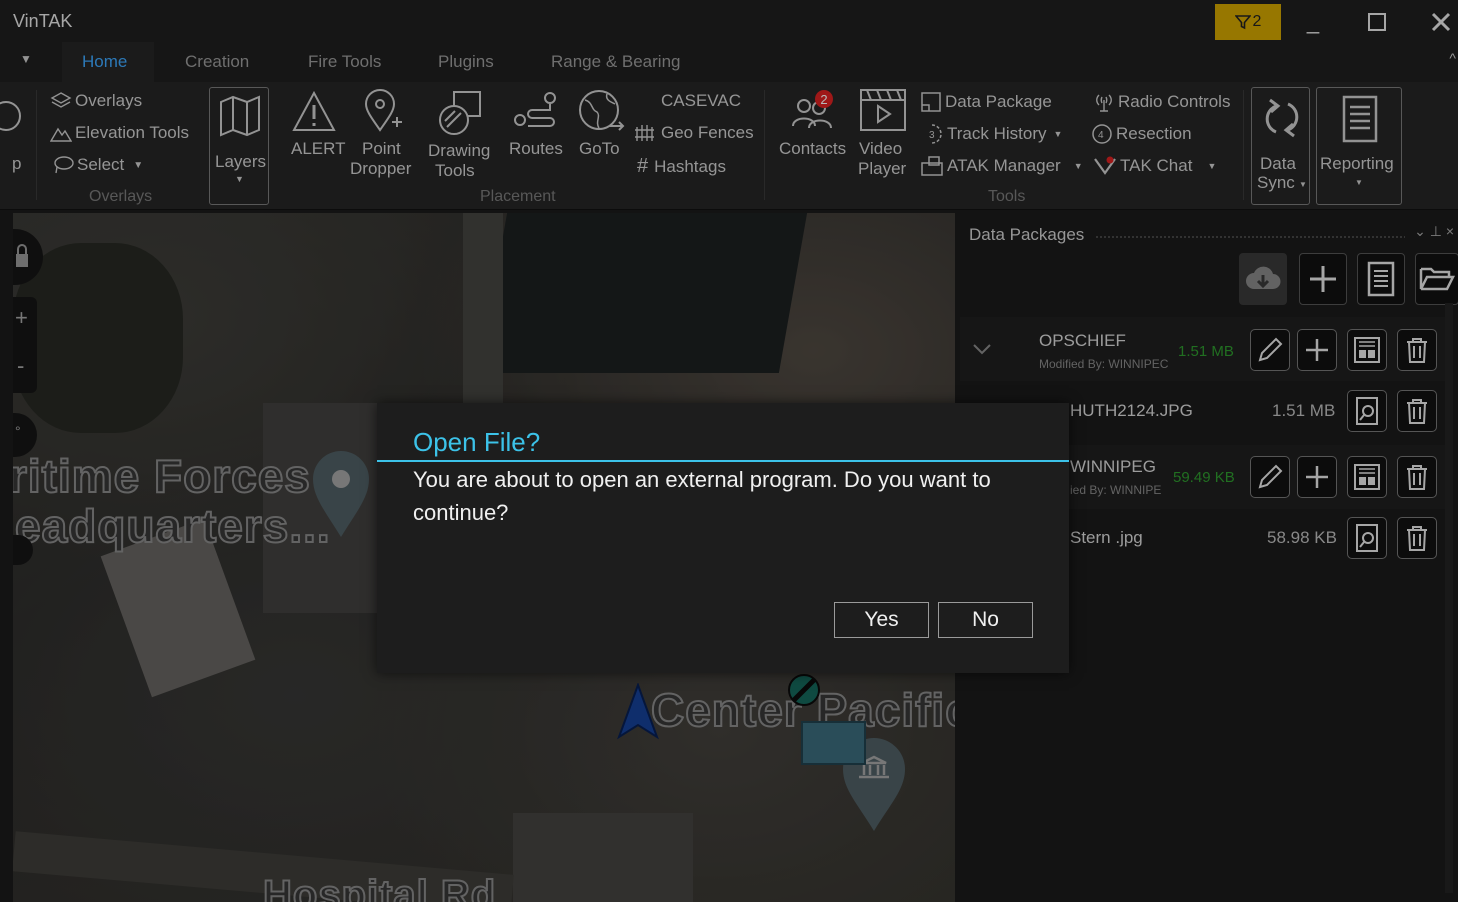  Describe the element at coordinates (1082, 340) in the screenshot. I see `package-name: OPSCHIEF` at that location.